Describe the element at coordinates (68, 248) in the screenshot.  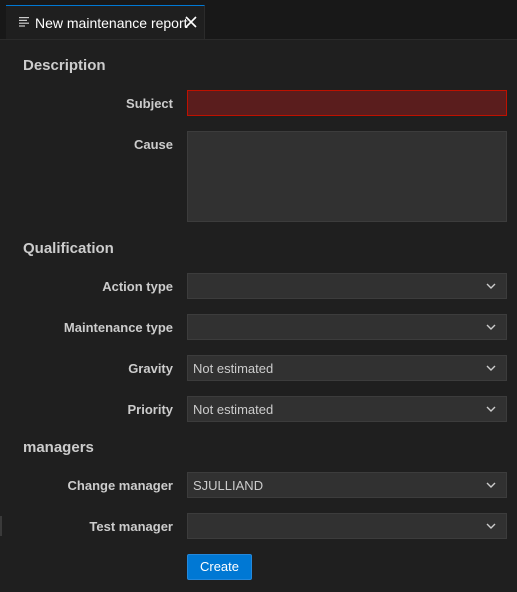
I see `section-title-qualification: Qualification` at that location.